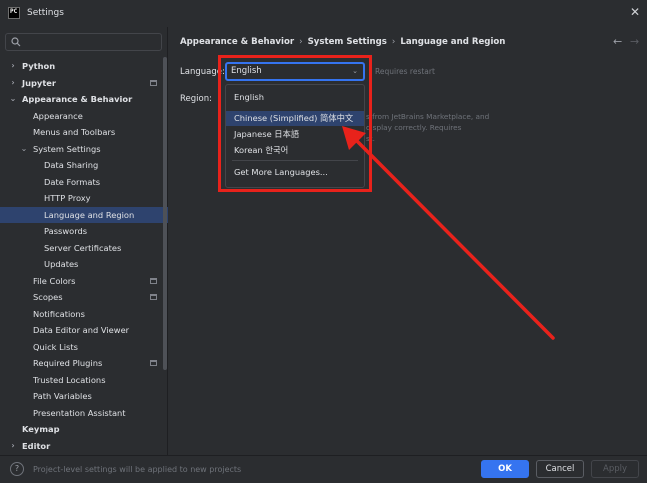  What do you see at coordinates (505, 469) in the screenshot?
I see `ok-button: OK` at bounding box center [505, 469].